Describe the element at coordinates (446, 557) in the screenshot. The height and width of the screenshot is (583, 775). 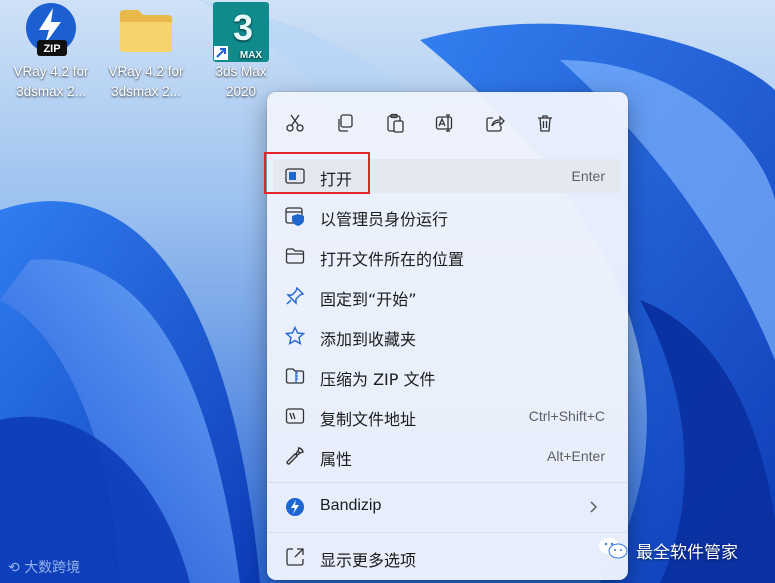
I see `menu-item-show-more-options: 显示更多选项` at that location.